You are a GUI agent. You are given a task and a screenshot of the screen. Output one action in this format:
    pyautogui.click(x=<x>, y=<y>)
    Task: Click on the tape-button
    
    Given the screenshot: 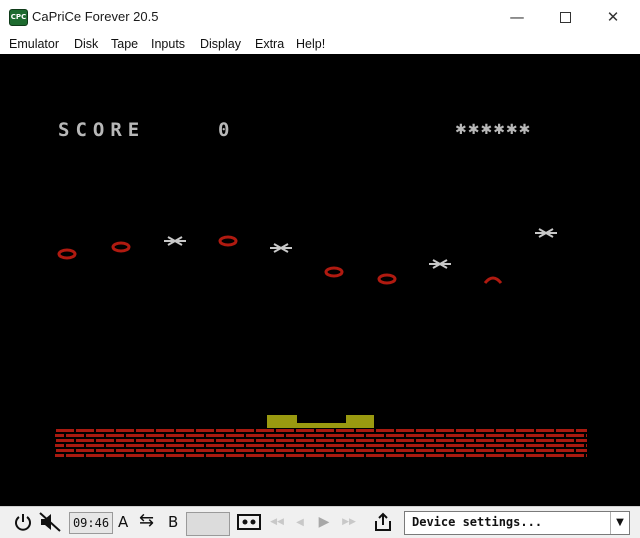 What is the action you would take?
    pyautogui.click(x=249, y=522)
    